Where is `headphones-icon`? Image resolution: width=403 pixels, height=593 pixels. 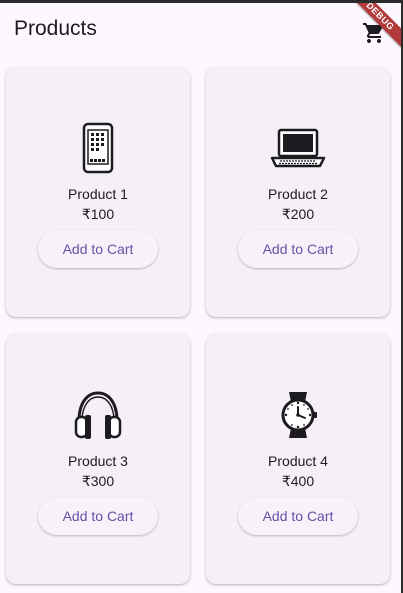
headphones-icon is located at coordinates (98, 415).